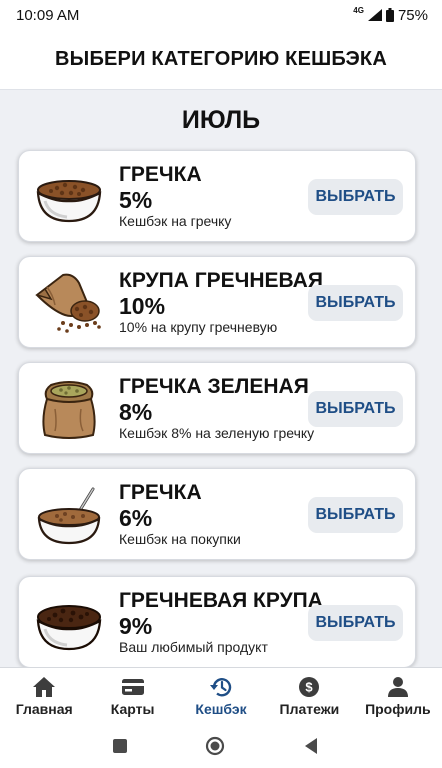 The image size is (442, 768). I want to click on nav-profile: Профиль, so click(398, 696).